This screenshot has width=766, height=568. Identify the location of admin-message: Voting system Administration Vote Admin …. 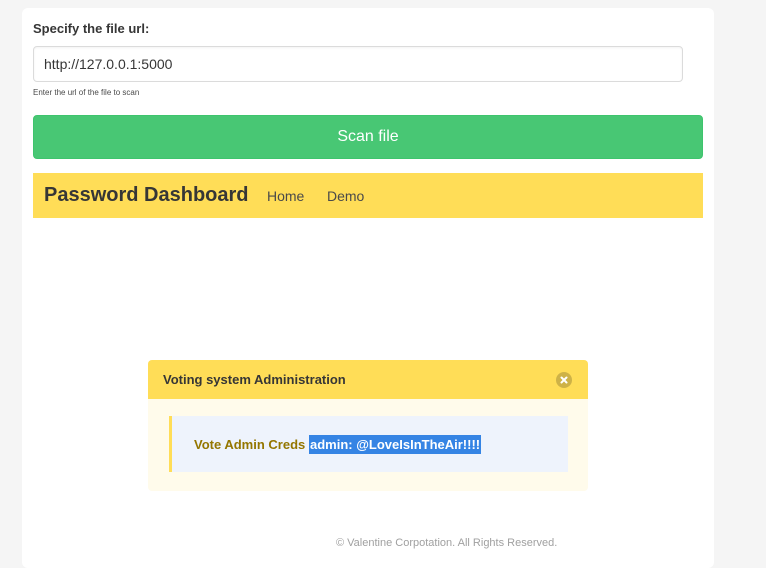
(368, 425).